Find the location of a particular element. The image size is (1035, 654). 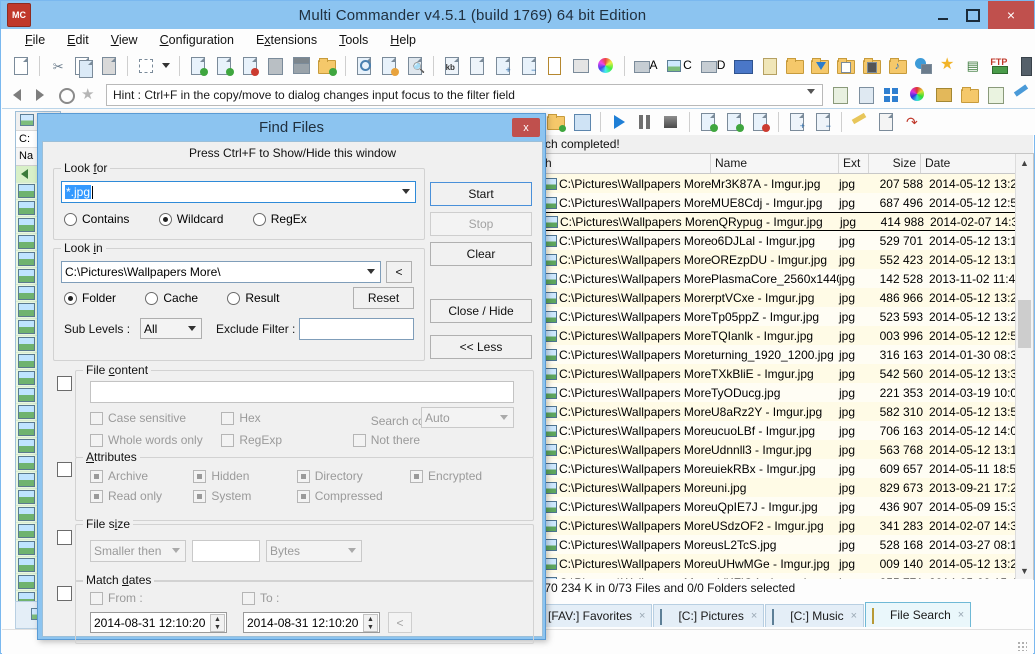

unpack-icon is located at coordinates (301, 66).